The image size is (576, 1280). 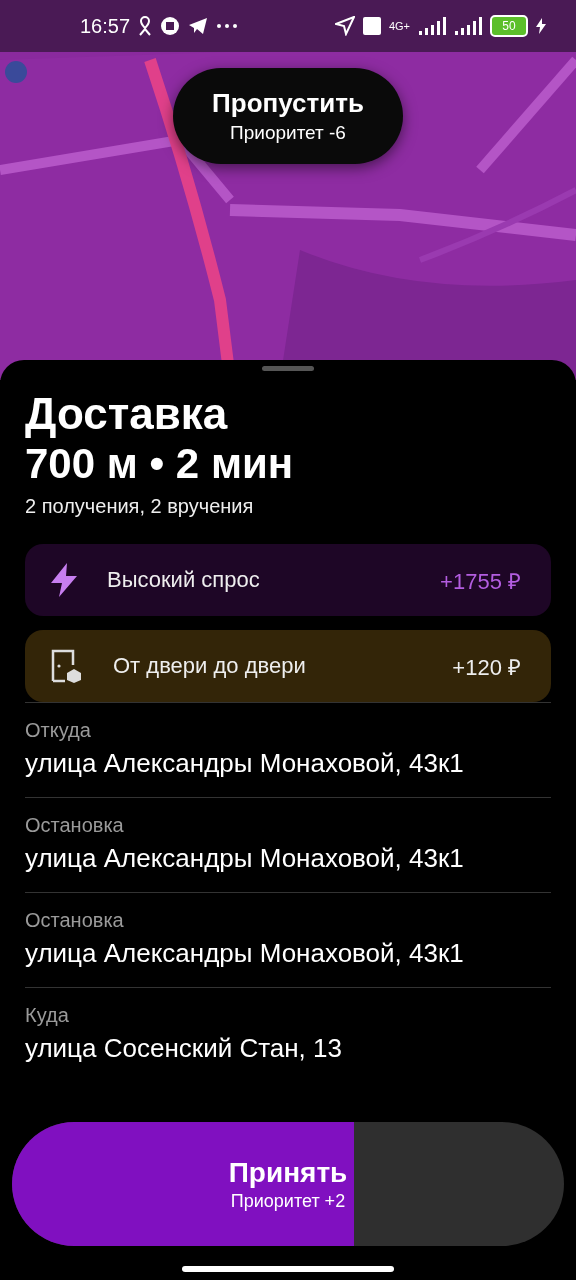 I want to click on bonus-amount: +120 ₽, so click(x=486, y=667).